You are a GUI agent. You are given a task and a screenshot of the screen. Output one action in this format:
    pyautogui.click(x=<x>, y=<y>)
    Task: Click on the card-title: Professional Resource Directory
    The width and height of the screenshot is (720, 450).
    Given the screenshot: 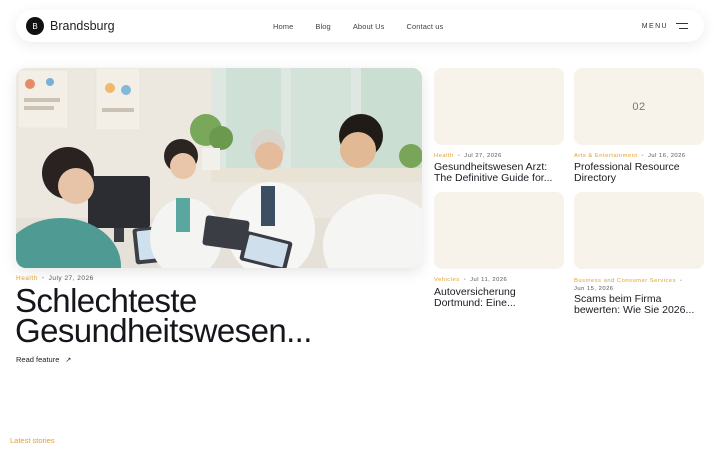 What is the action you would take?
    pyautogui.click(x=639, y=172)
    